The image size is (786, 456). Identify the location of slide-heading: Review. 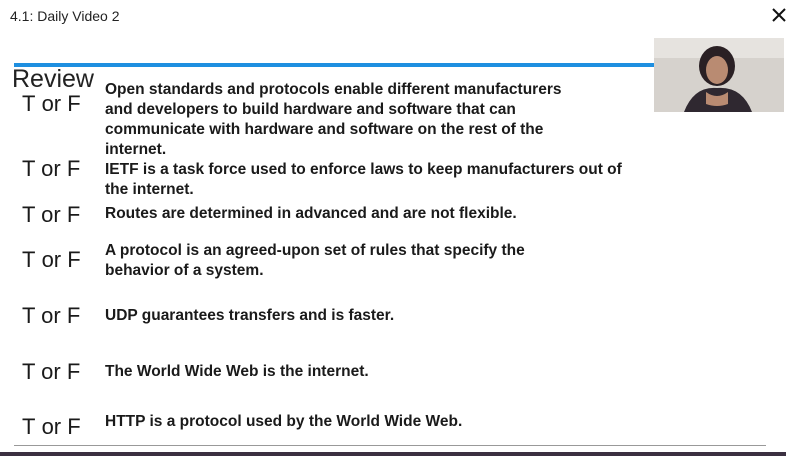
(53, 79).